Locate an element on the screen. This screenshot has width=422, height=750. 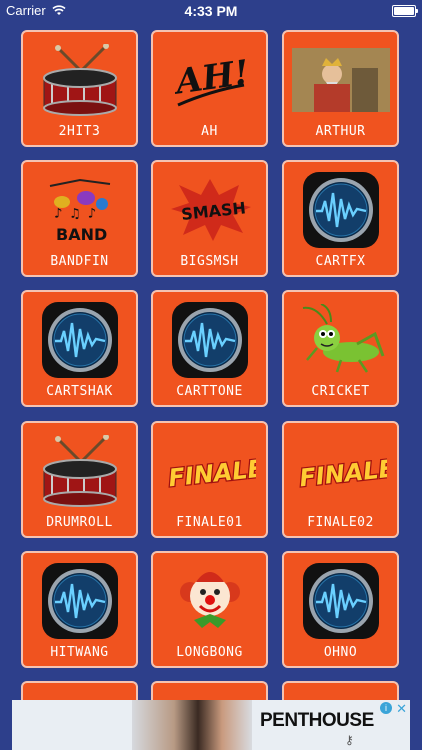
sound-tile-label: OHNO is located at coordinates (340, 652).